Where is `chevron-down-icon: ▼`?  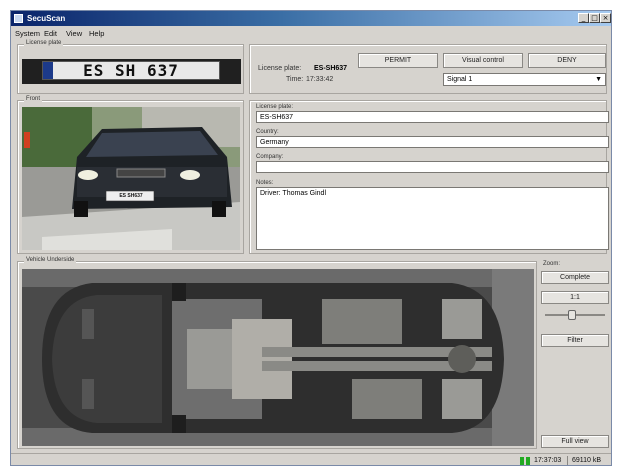 chevron-down-icon: ▼ is located at coordinates (598, 79).